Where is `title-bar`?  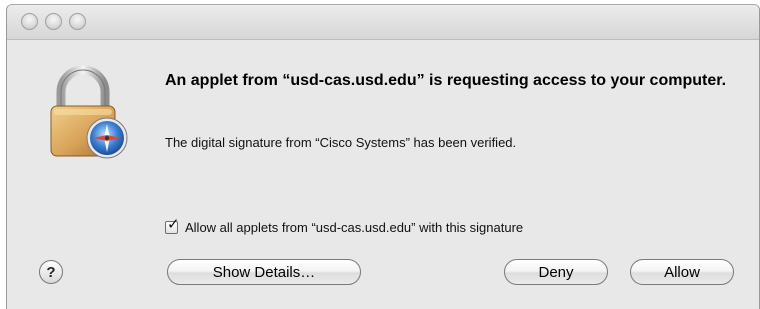
title-bar is located at coordinates (383, 22).